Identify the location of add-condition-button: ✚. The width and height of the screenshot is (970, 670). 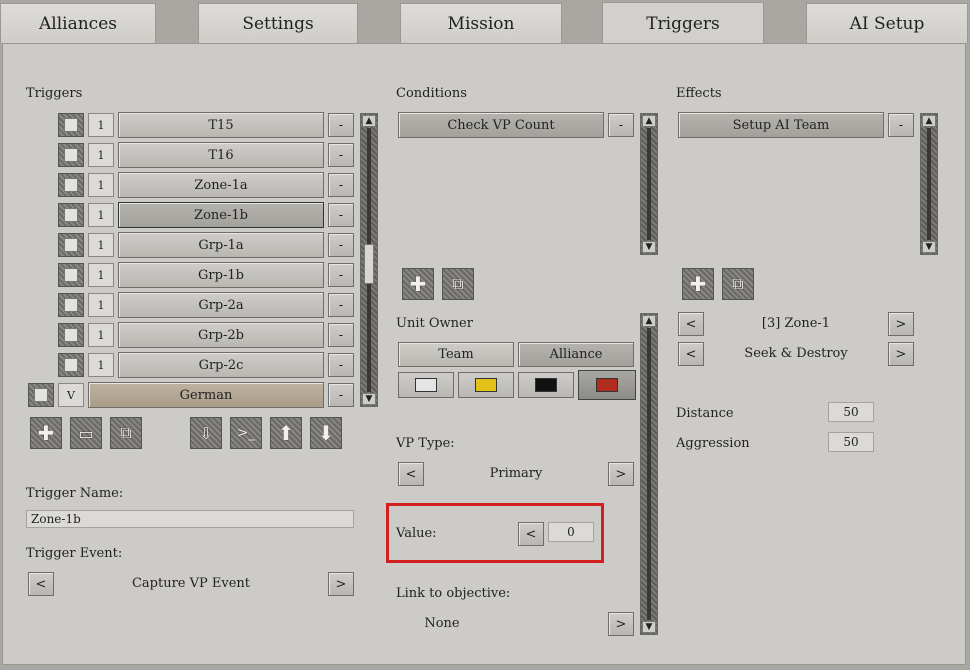
(418, 284).